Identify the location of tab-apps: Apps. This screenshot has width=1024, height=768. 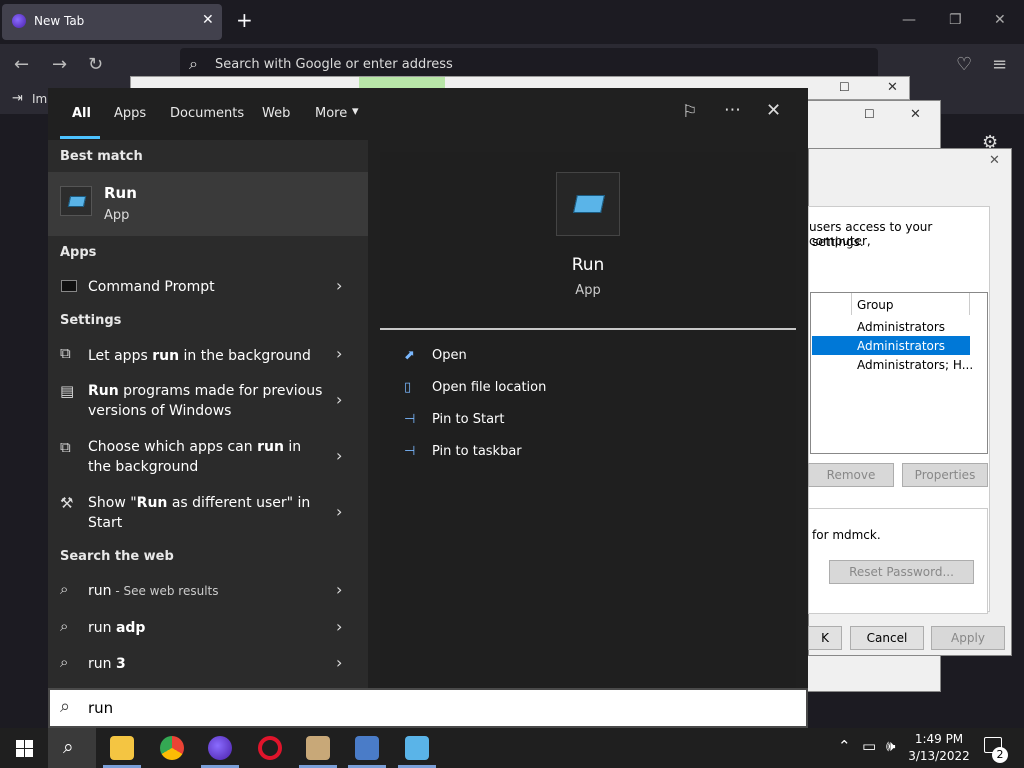
(130, 113).